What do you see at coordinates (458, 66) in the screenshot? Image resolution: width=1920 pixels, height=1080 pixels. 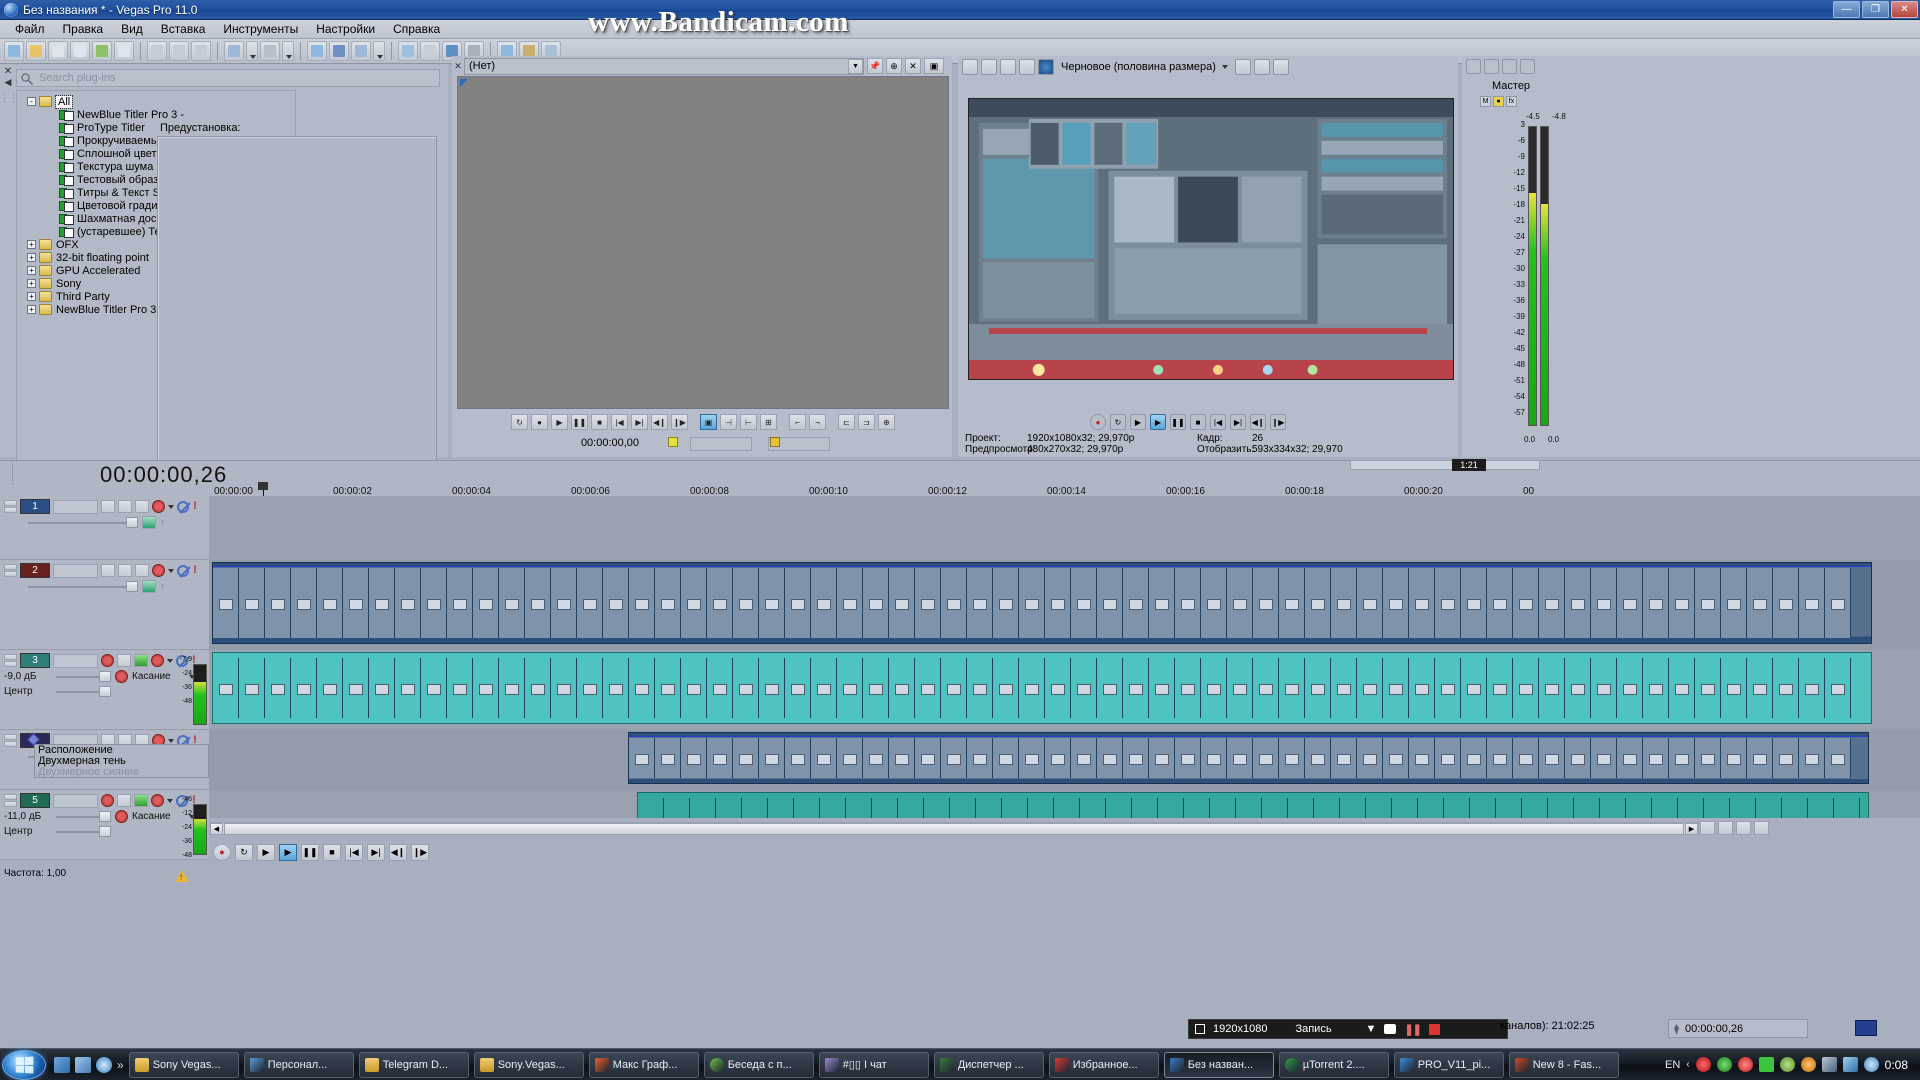 I see `trimmer-close-icon: ✕` at bounding box center [458, 66].